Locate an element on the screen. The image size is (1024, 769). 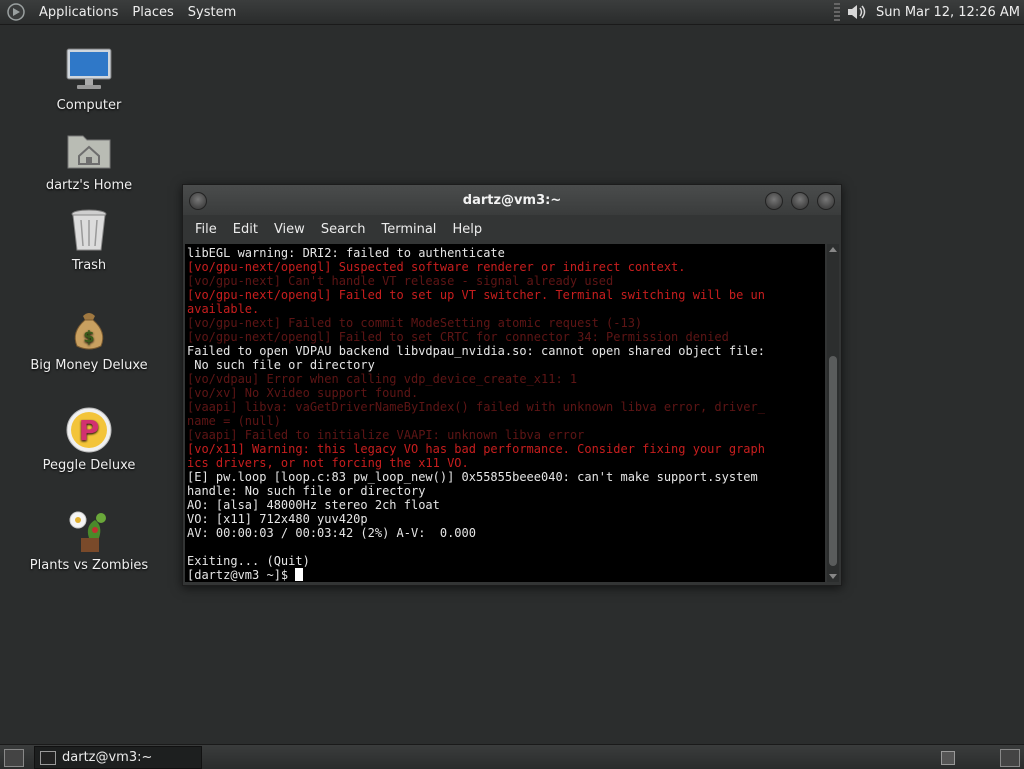
peggle-icon: P is located at coordinates (89, 430).